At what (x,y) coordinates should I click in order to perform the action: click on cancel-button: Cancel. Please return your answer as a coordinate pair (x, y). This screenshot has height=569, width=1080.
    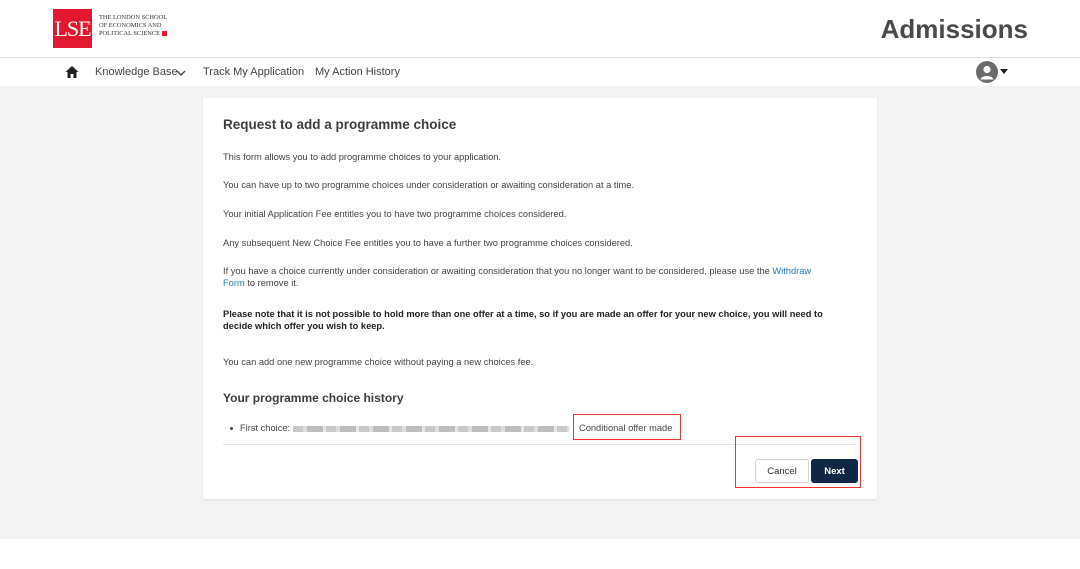
    Looking at the image, I should click on (782, 471).